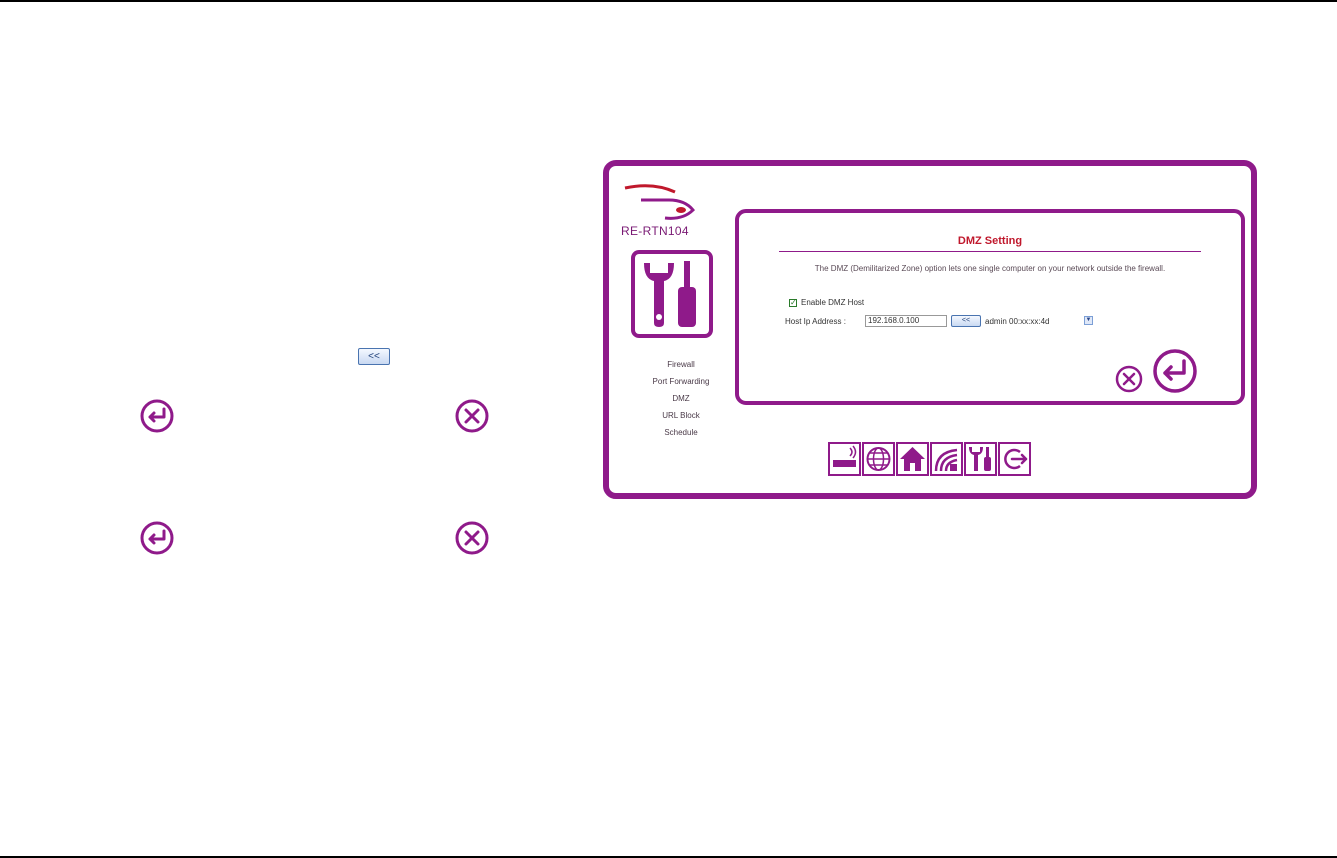 The height and width of the screenshot is (858, 1337). I want to click on bottom-nav-bar, so click(930, 459).